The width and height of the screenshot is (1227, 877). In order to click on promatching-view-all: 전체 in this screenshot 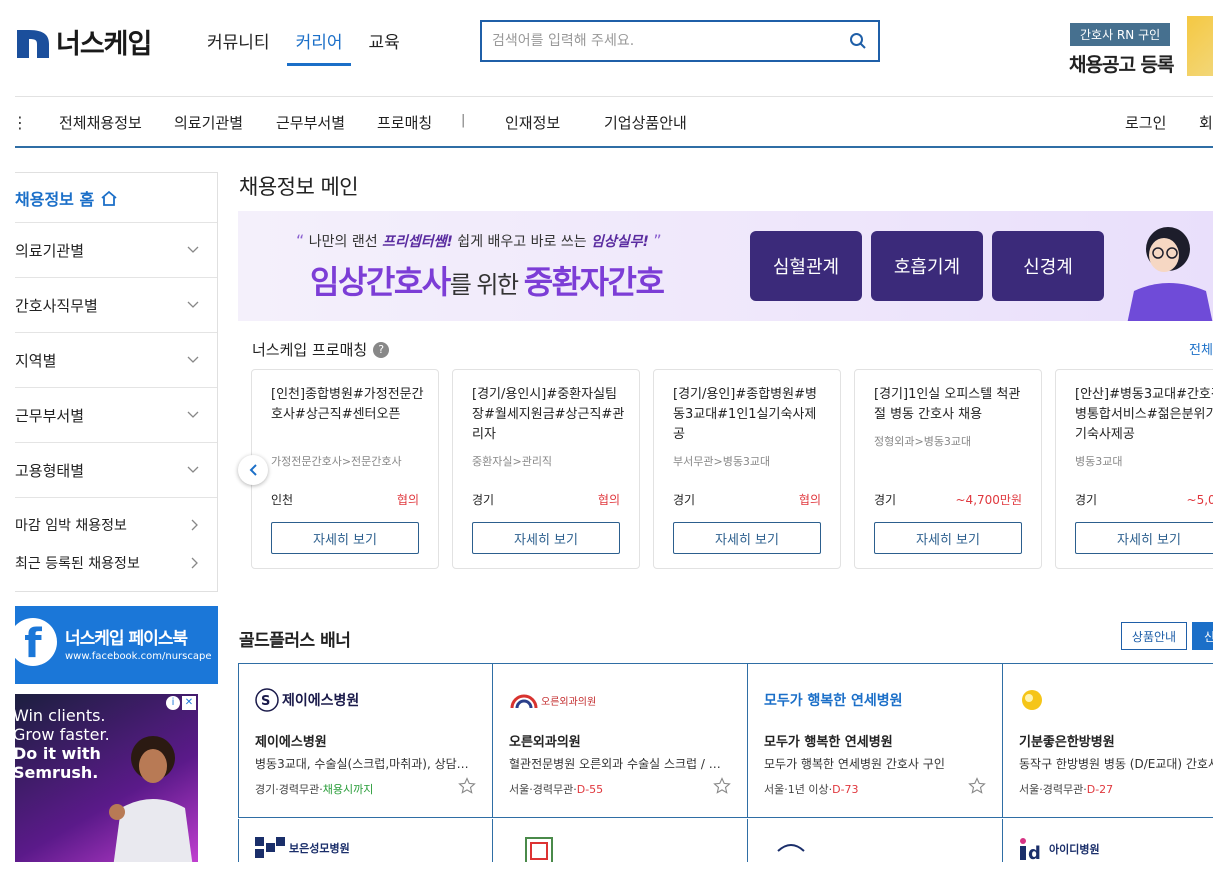, I will do `click(1201, 348)`.